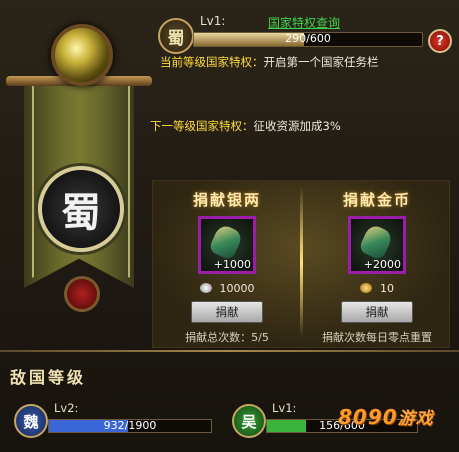 Image resolution: width=459 pixels, height=452 pixels. What do you see at coordinates (377, 312) in the screenshot?
I see `donate-gold-button: 捐献` at bounding box center [377, 312].